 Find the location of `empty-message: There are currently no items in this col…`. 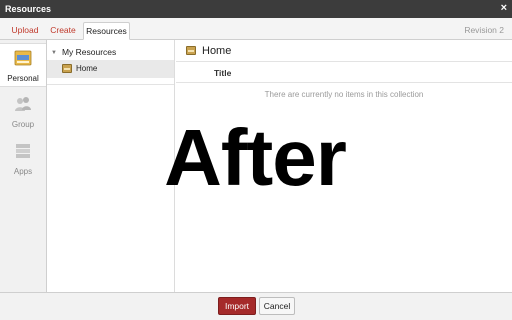

empty-message: There are currently no items in this col… is located at coordinates (344, 94).